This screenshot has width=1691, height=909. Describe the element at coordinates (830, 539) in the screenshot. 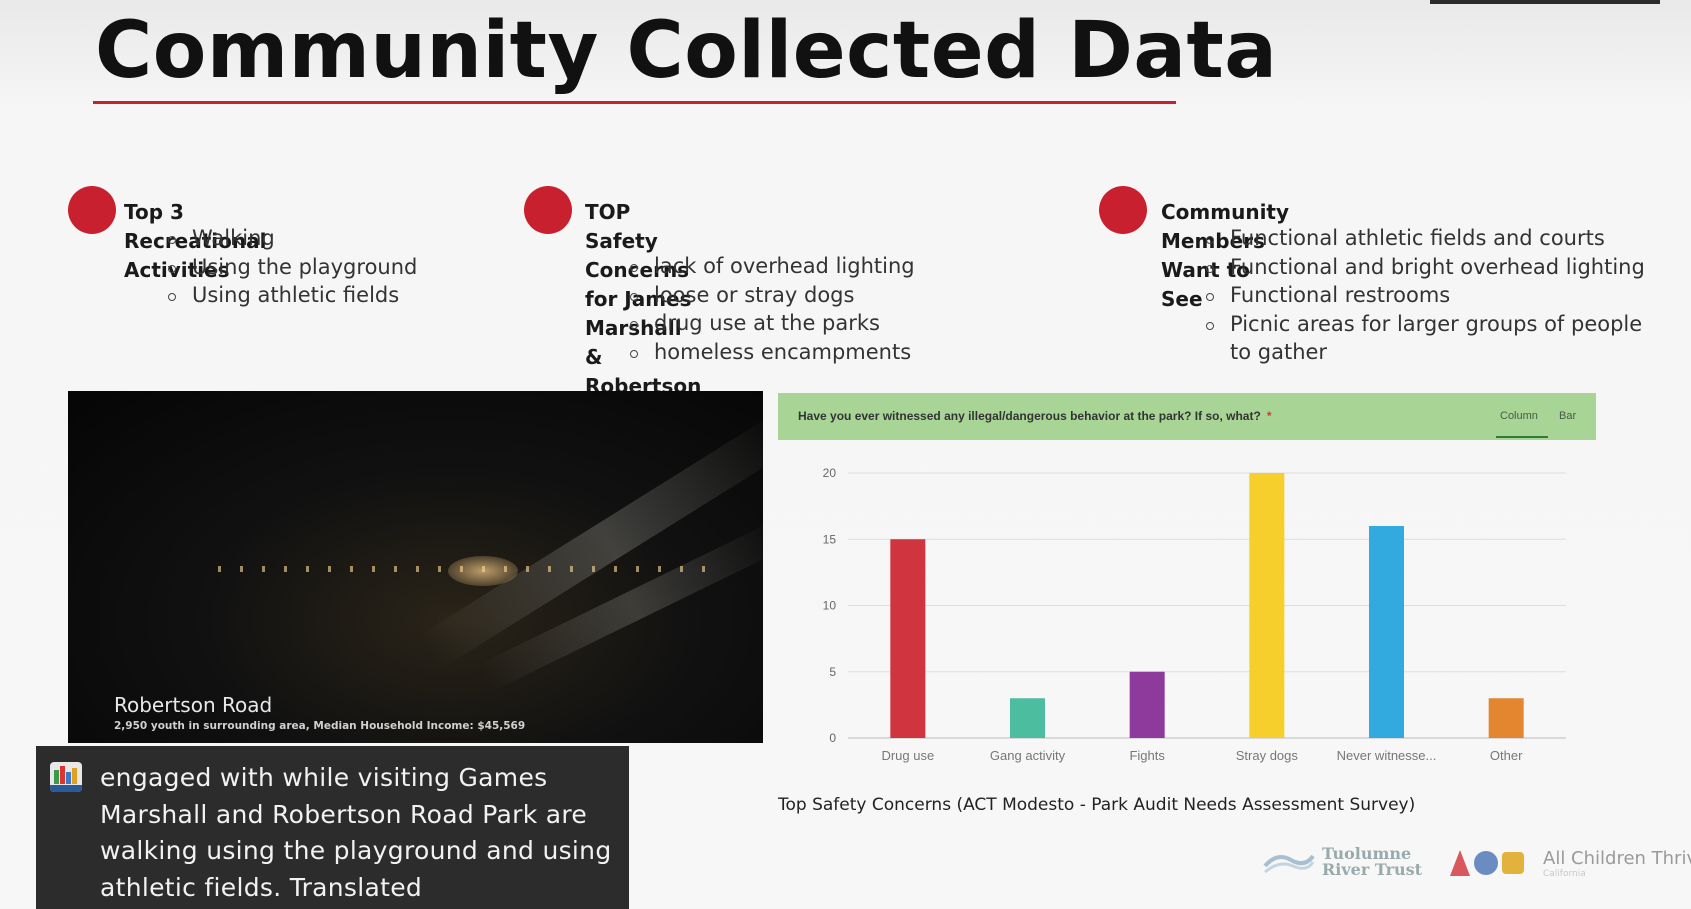

I see `y-tick-label: 15` at that location.